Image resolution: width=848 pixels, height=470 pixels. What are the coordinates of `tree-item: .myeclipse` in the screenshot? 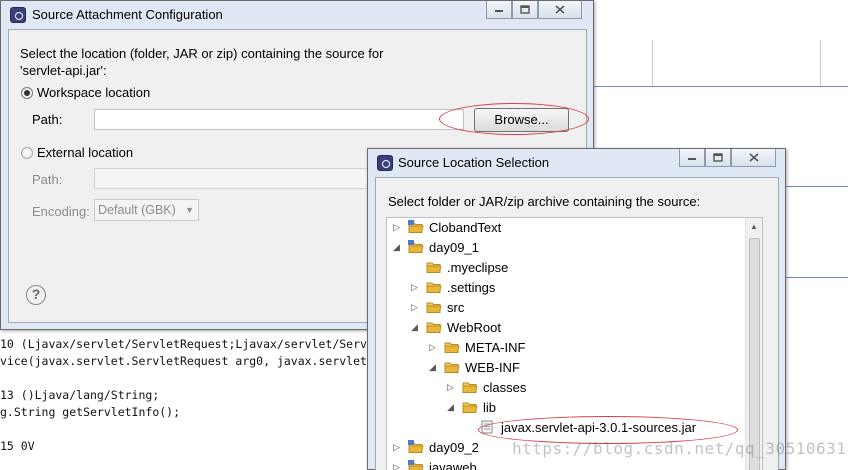 It's located at (574, 268).